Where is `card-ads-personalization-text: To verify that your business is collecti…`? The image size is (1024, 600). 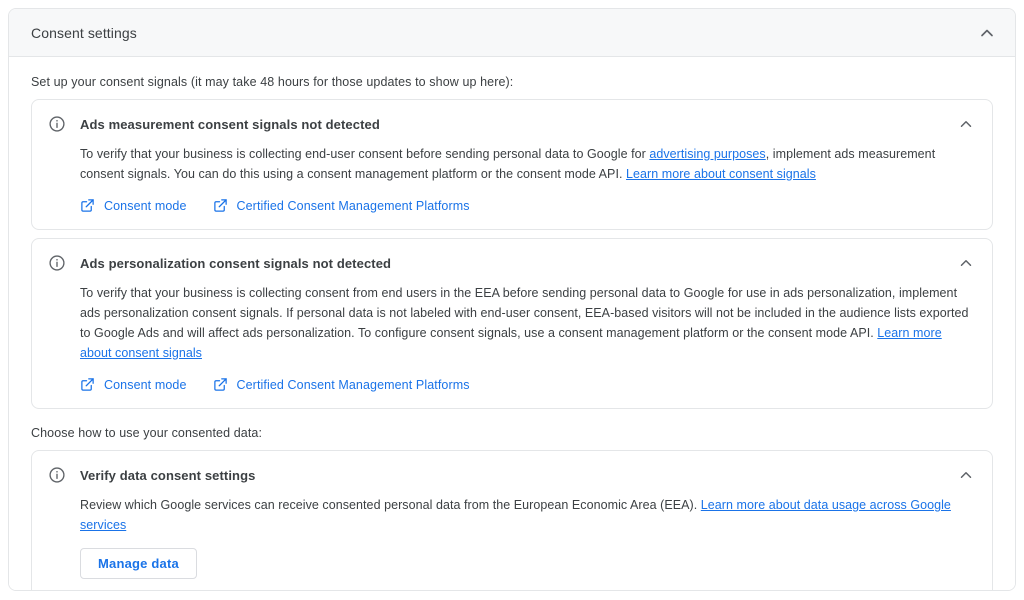 card-ads-personalization-text: To verify that your business is collecti… is located at coordinates (527, 323).